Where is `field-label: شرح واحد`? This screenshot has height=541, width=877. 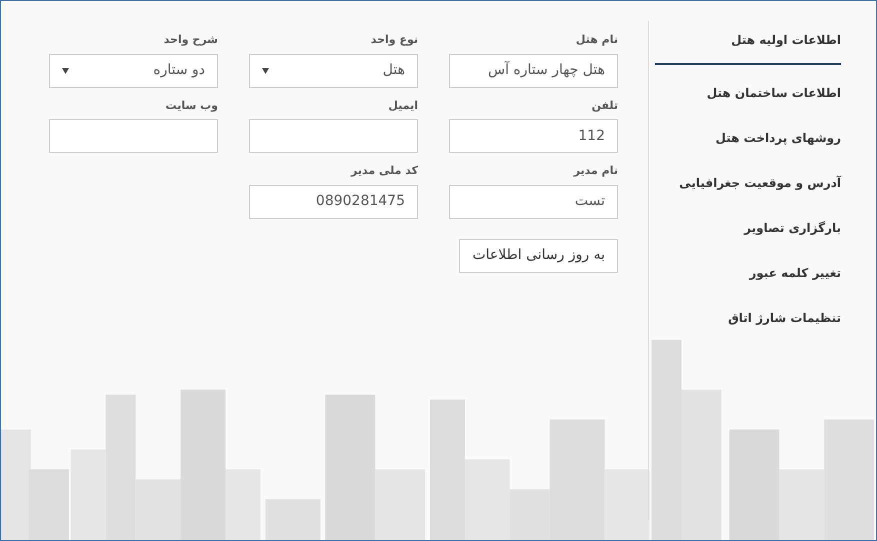 field-label: شرح واحد is located at coordinates (190, 40).